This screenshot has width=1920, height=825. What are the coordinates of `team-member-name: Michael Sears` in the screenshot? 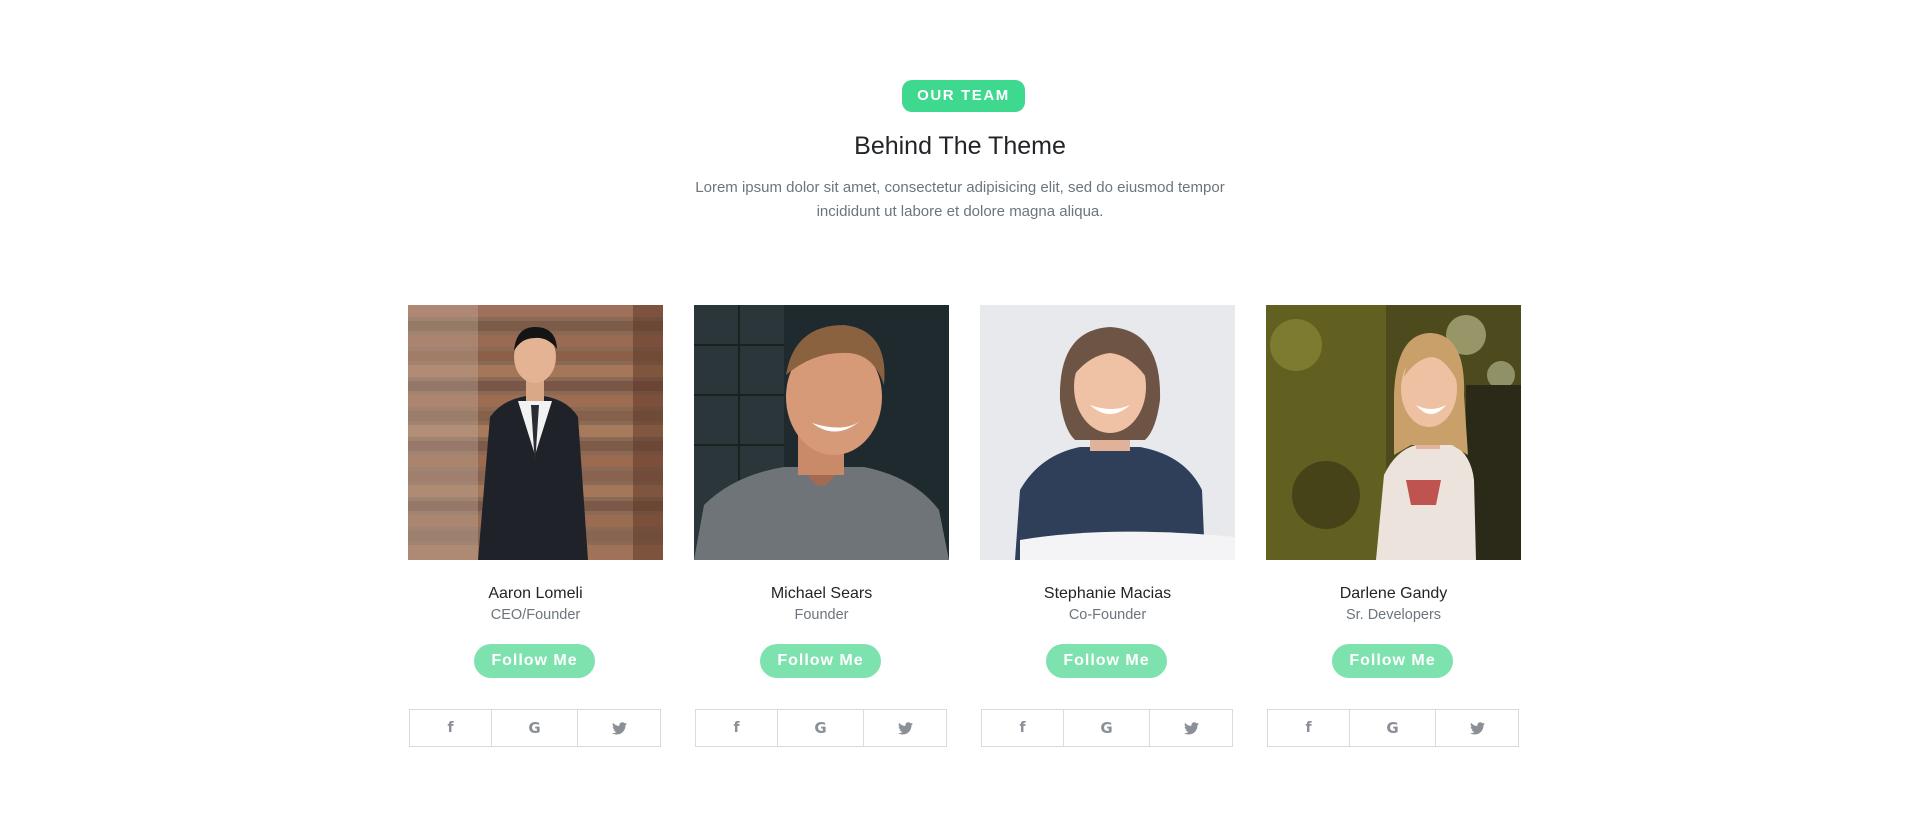 It's located at (821, 593).